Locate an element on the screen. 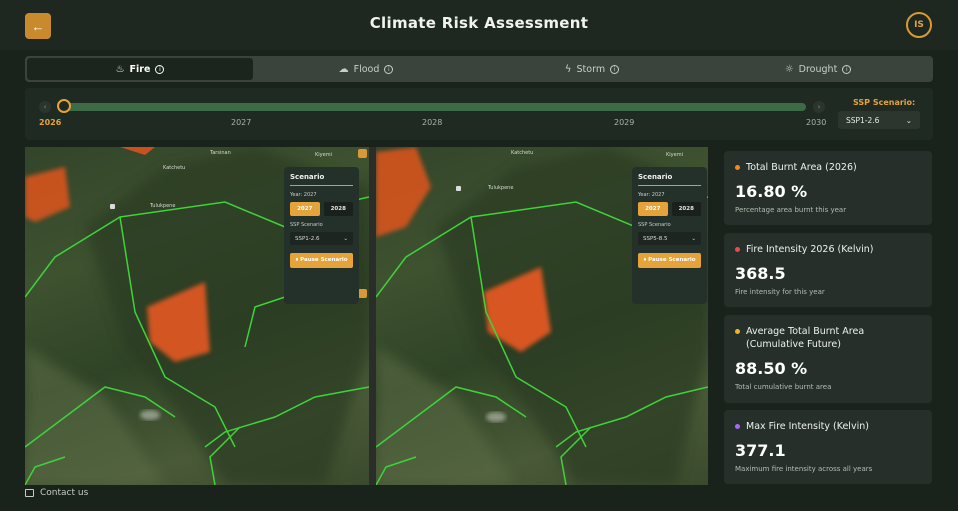 The height and width of the screenshot is (511, 958). ssp-scenario-value: SSP1-2.6 is located at coordinates (863, 120).